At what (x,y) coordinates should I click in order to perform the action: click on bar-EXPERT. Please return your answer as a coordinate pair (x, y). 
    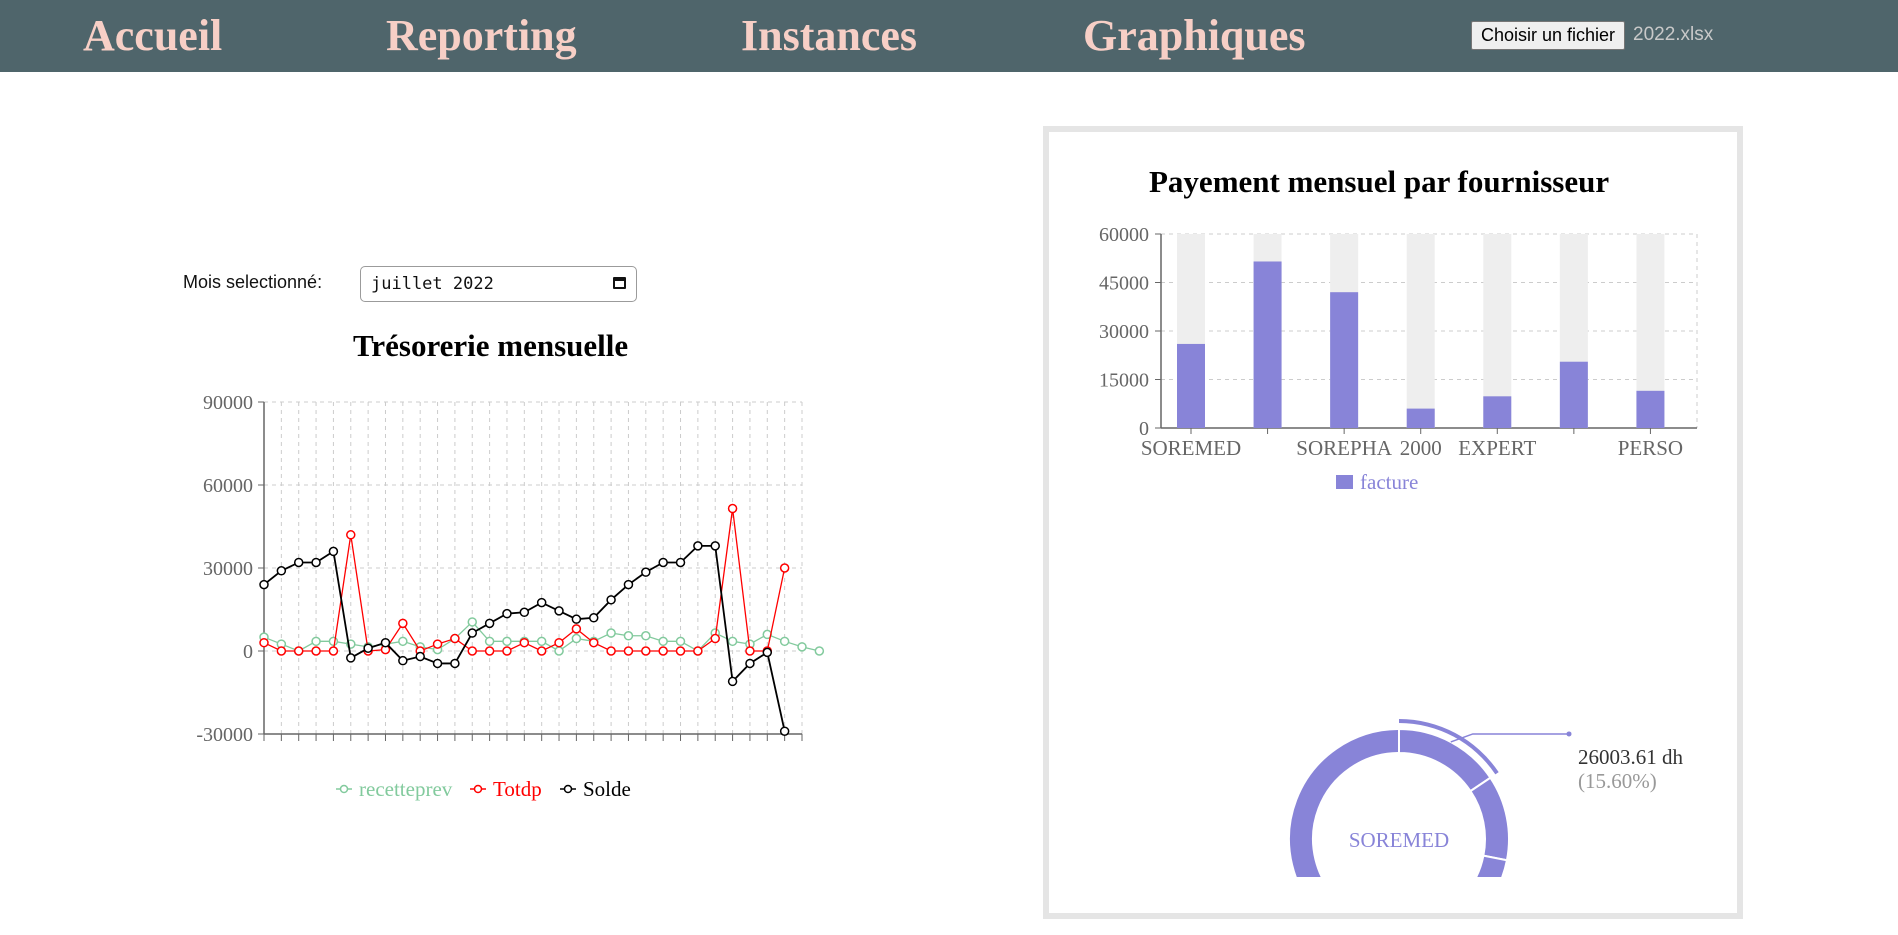
    Looking at the image, I should click on (1497, 412).